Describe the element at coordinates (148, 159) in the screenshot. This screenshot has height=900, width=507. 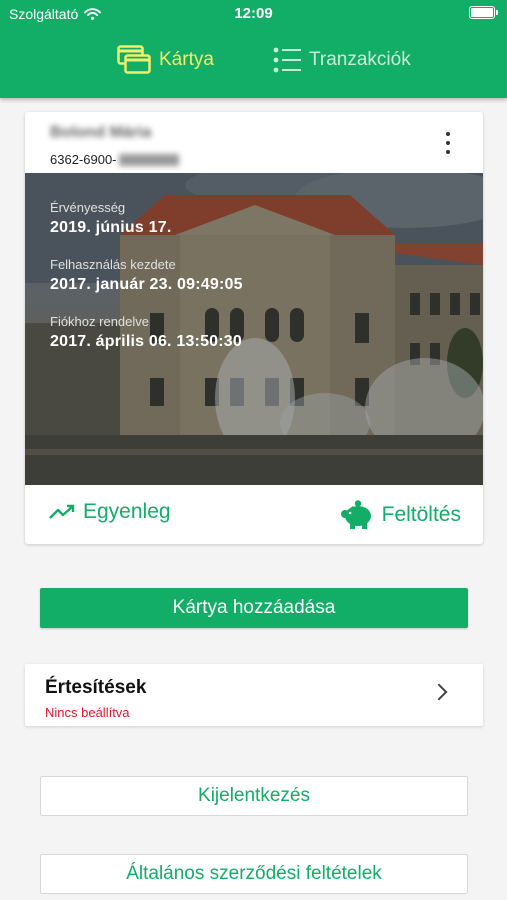
I see `card-number-hidden` at that location.